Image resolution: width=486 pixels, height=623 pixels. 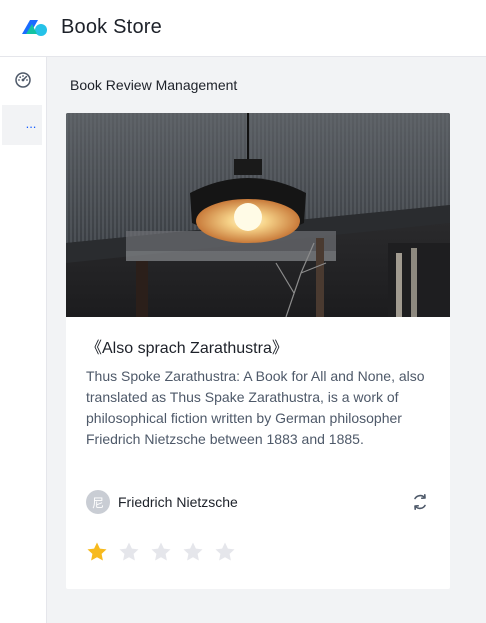 What do you see at coordinates (187, 348) in the screenshot?
I see `book-title: 《Also sprach Zarathustra》` at bounding box center [187, 348].